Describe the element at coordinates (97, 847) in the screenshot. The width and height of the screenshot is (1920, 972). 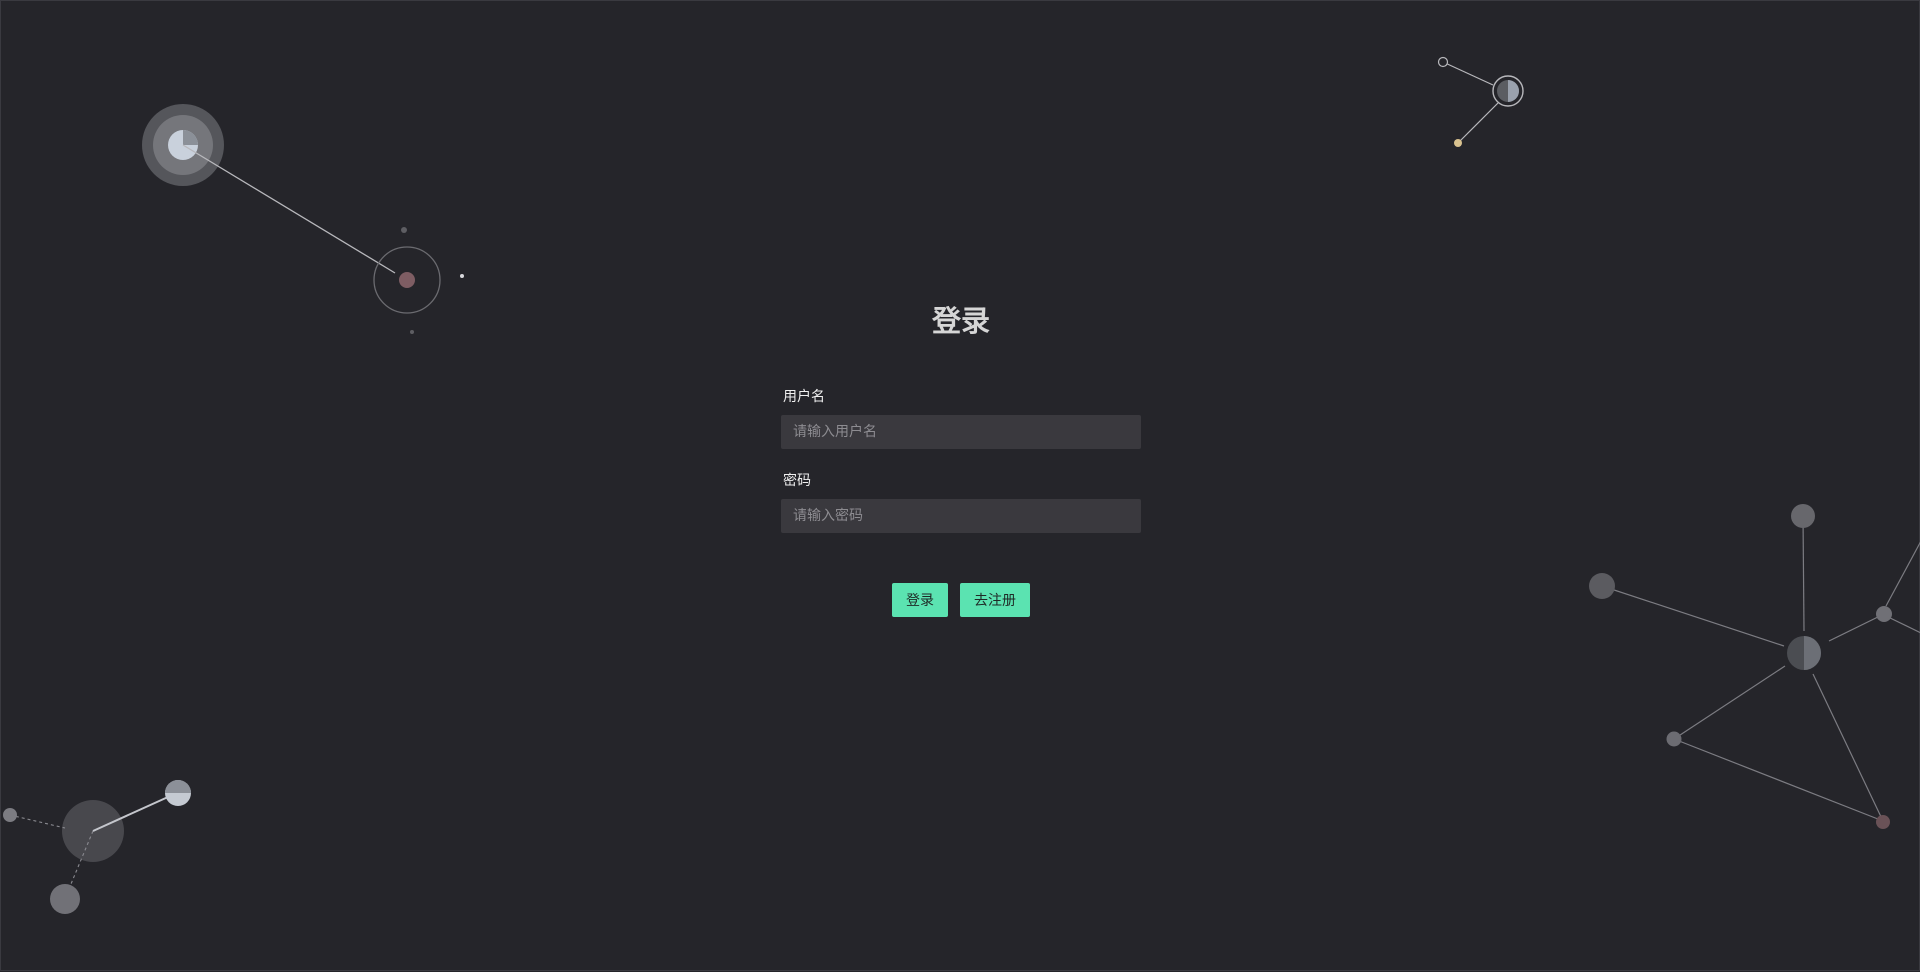
I see `decor-cluster-bottom-left` at that location.